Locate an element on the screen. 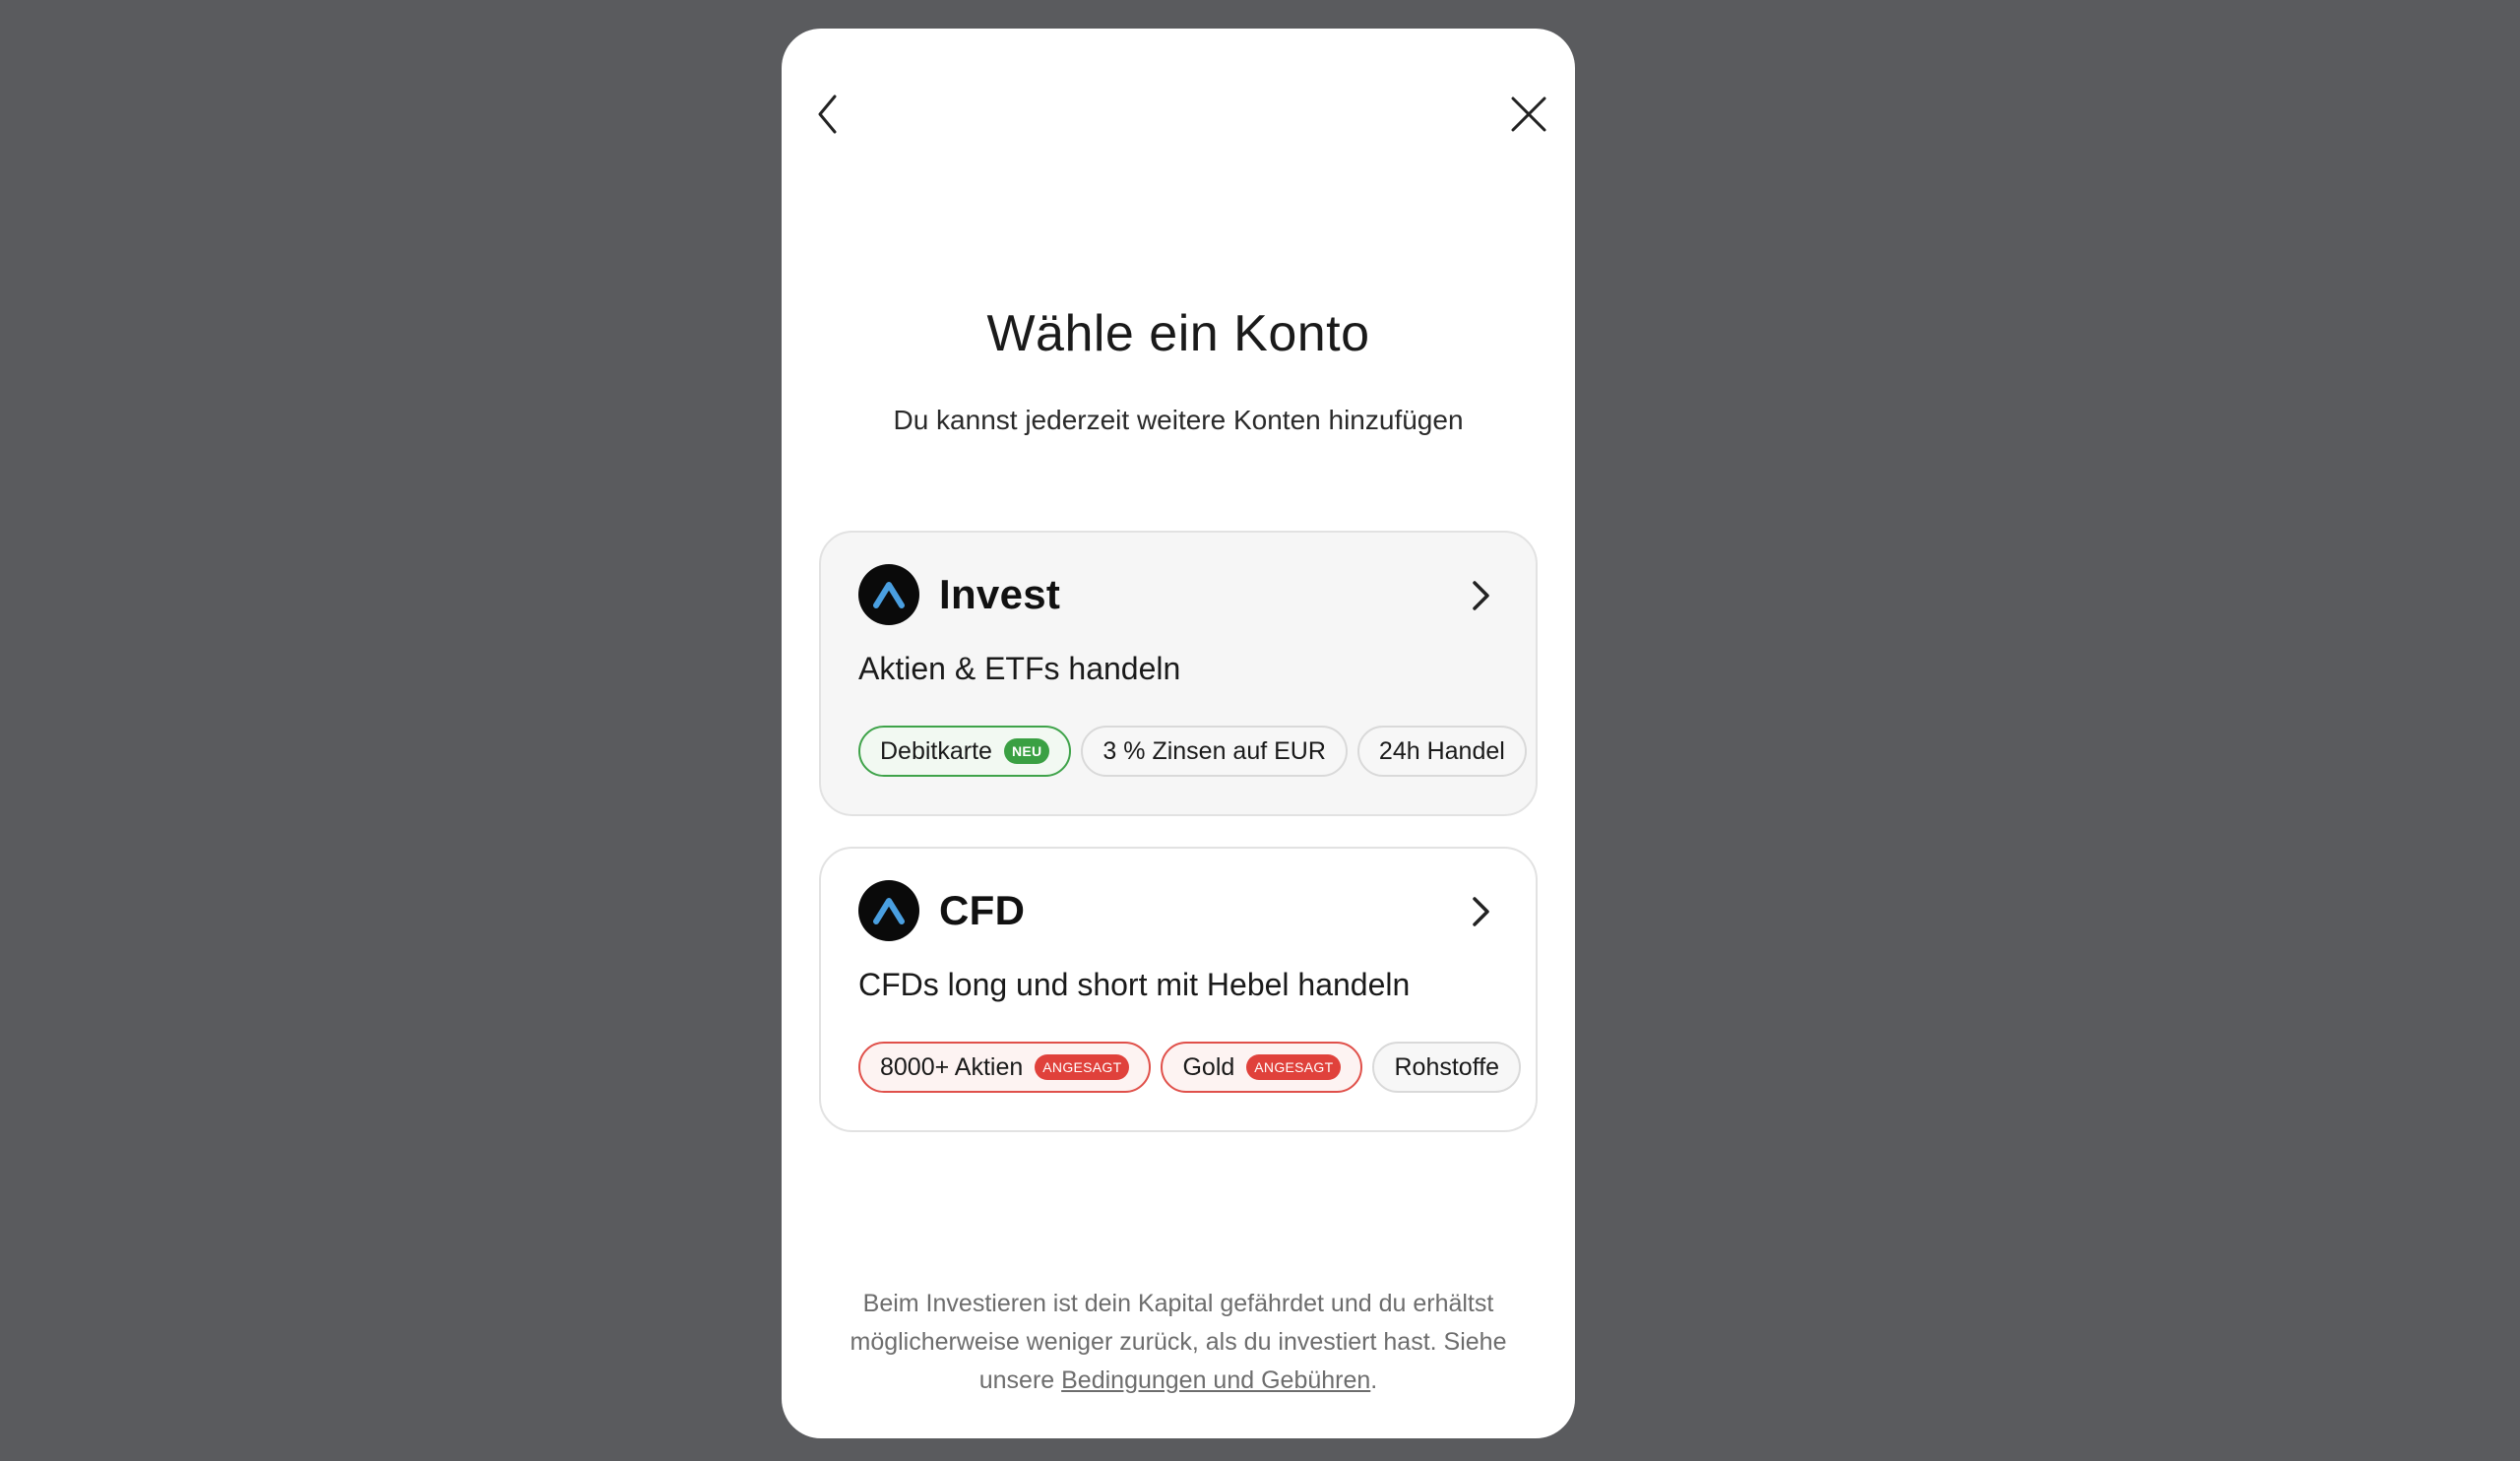 The width and height of the screenshot is (2520, 1461). card-header: CFD is located at coordinates (941, 910).